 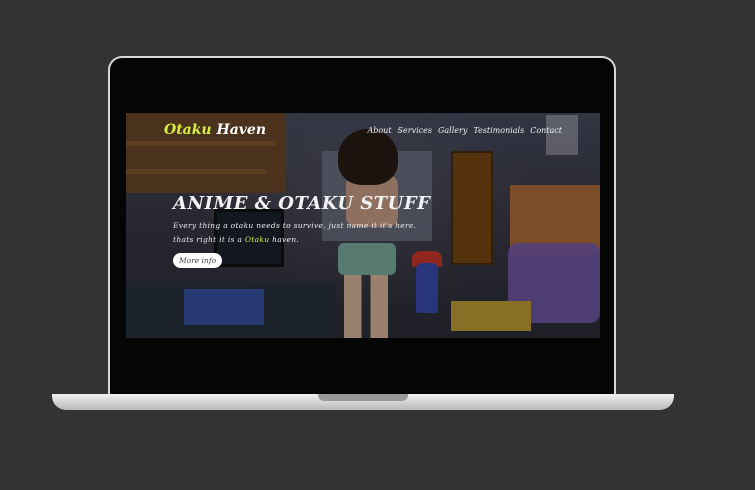 What do you see at coordinates (452, 130) in the screenshot?
I see `nav-gallery: Gallery` at bounding box center [452, 130].